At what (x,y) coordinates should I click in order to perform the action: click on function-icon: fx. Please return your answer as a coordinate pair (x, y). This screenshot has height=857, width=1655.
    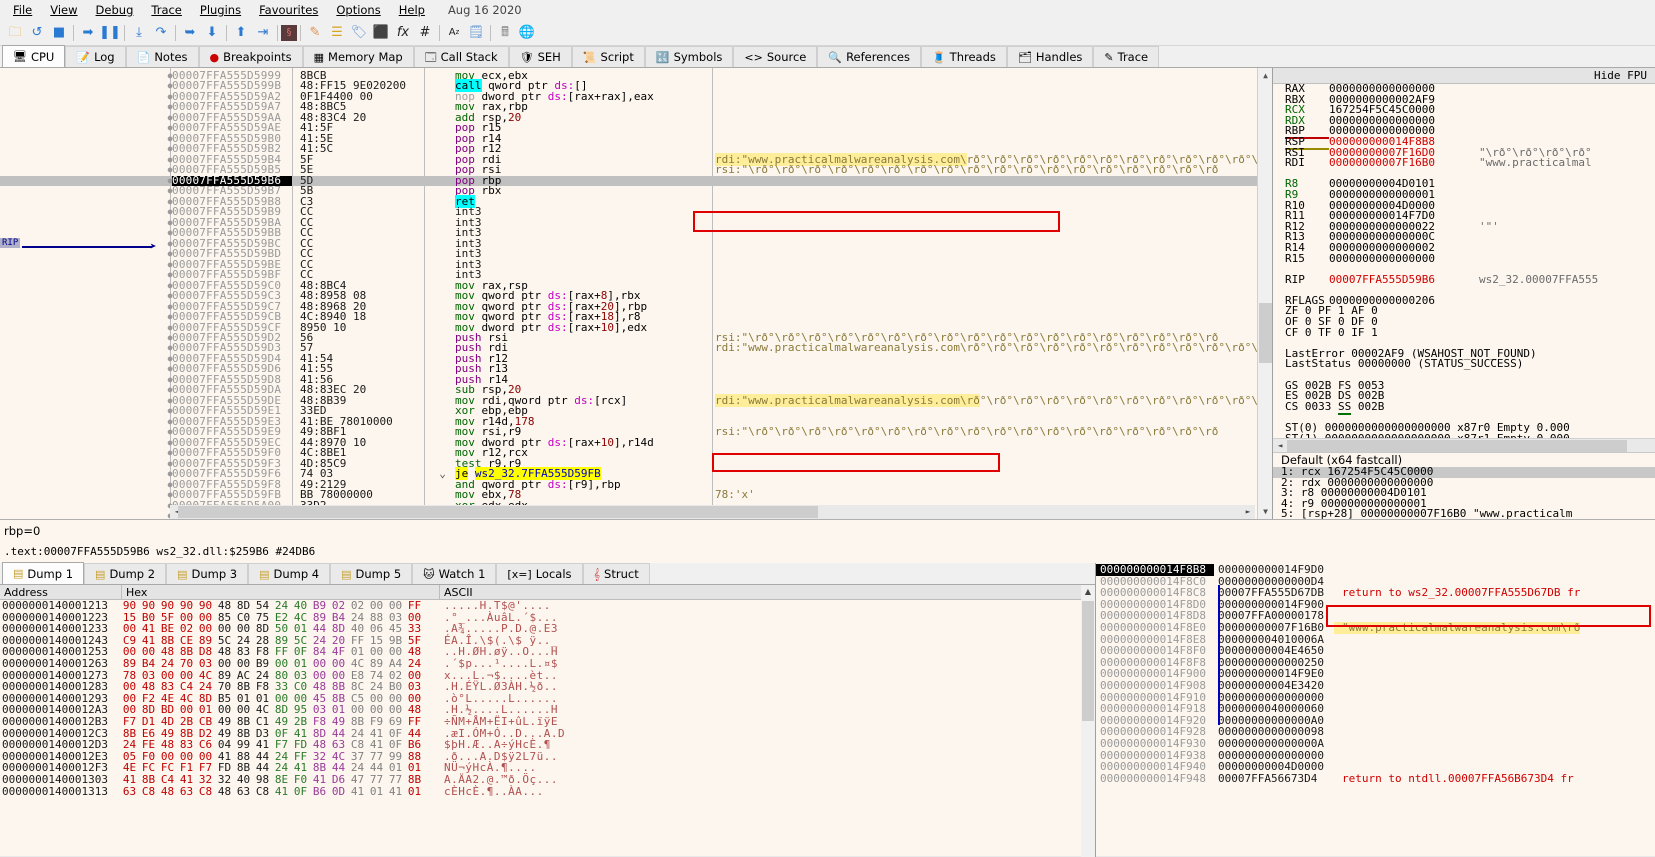
    Looking at the image, I should click on (403, 33).